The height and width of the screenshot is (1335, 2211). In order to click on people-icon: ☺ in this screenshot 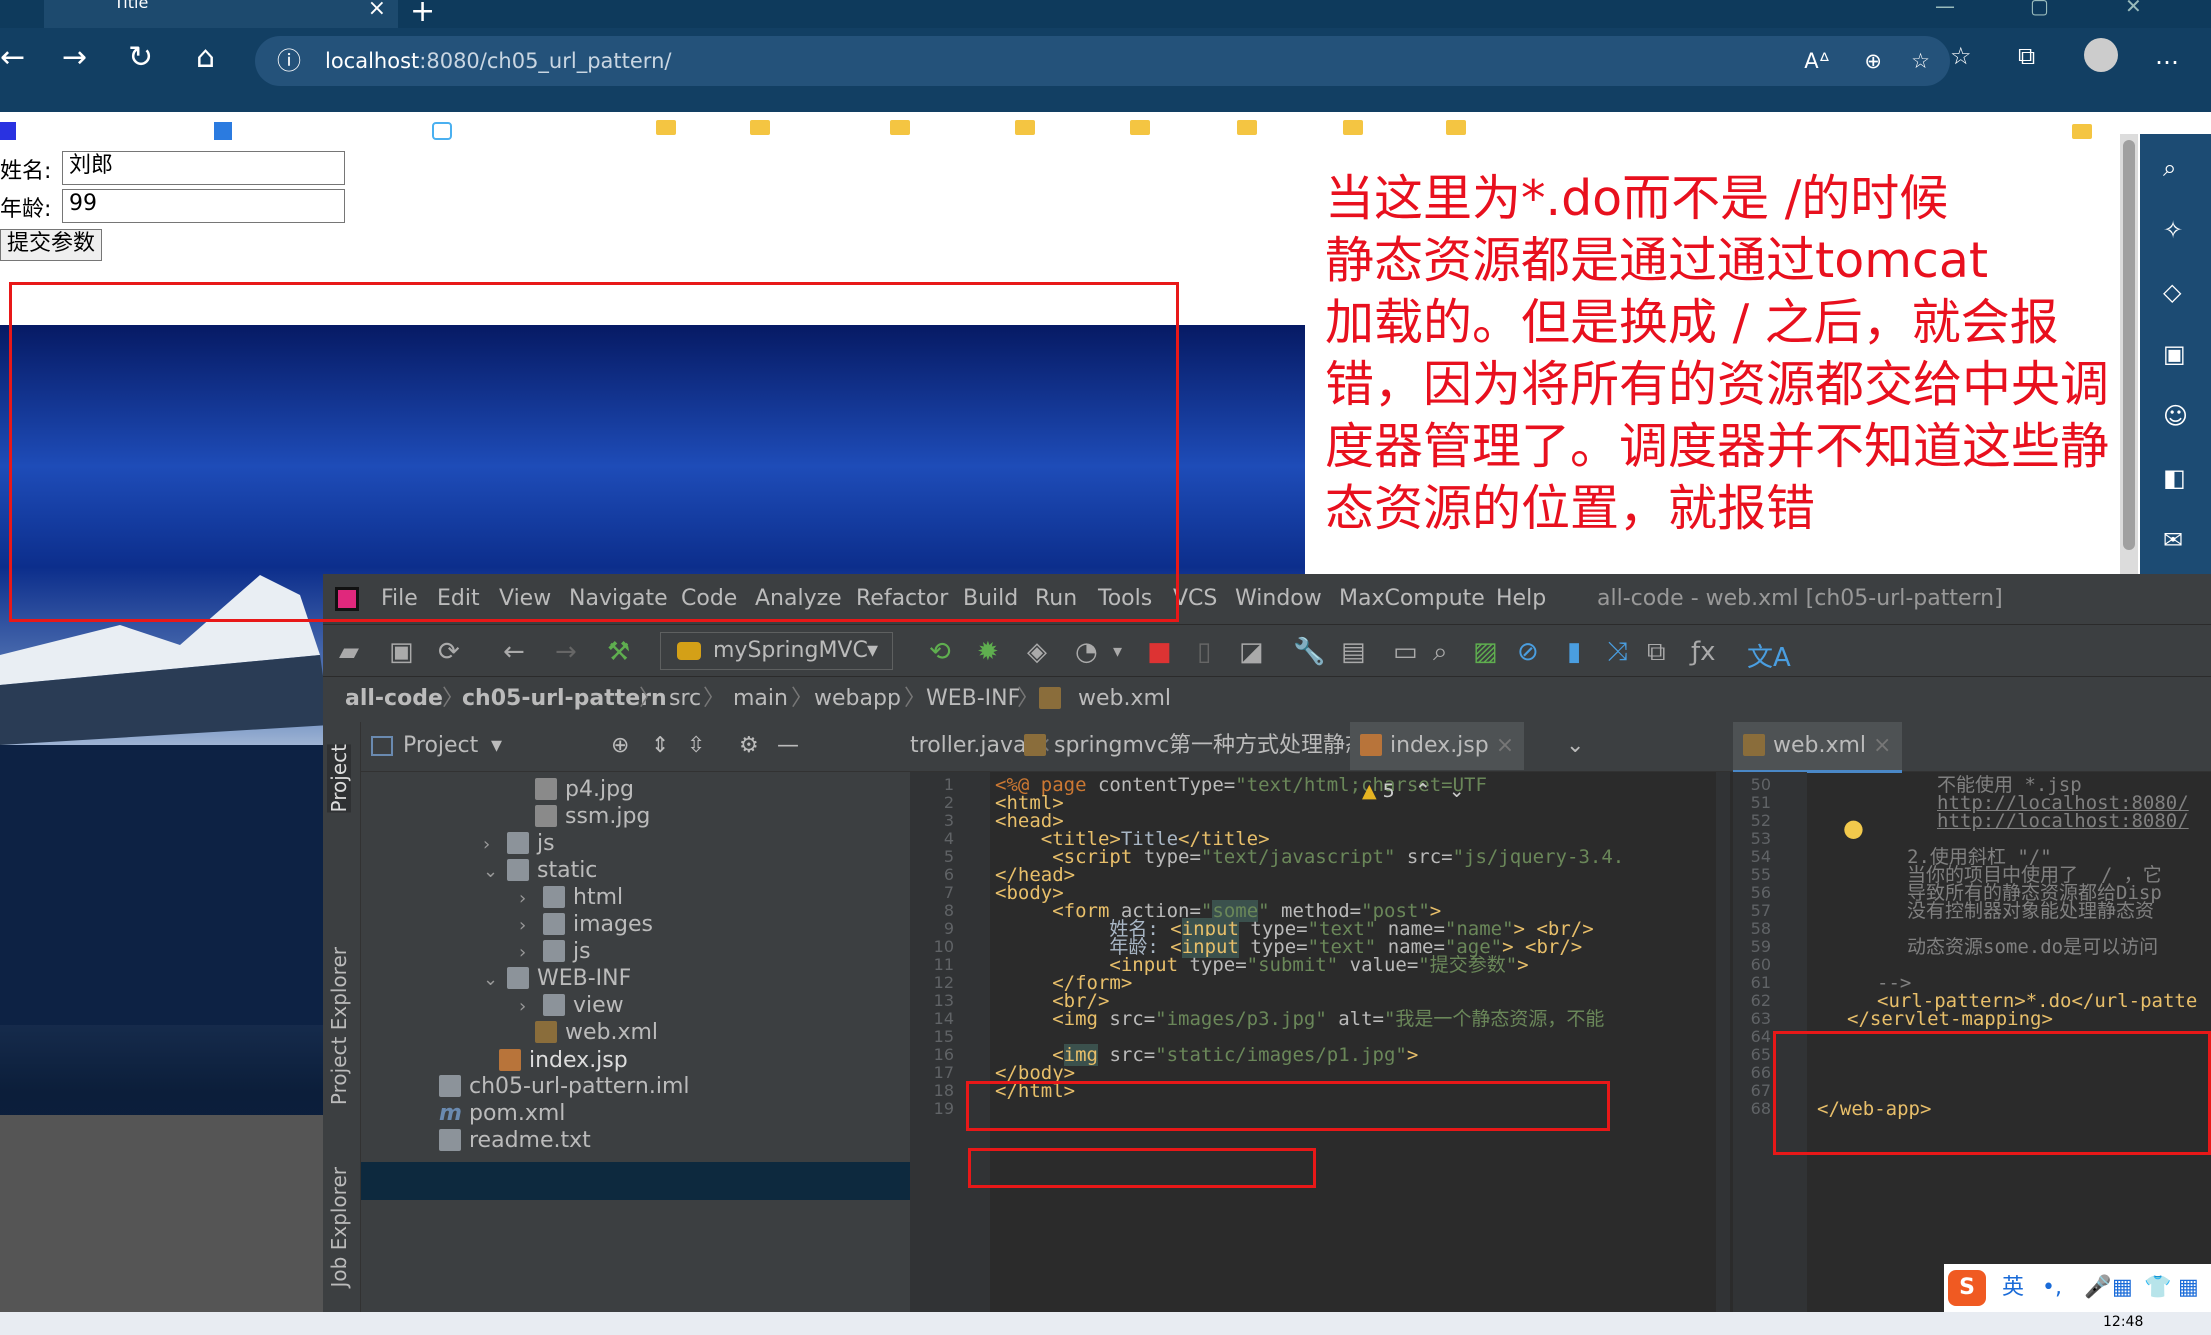, I will do `click(2175, 416)`.